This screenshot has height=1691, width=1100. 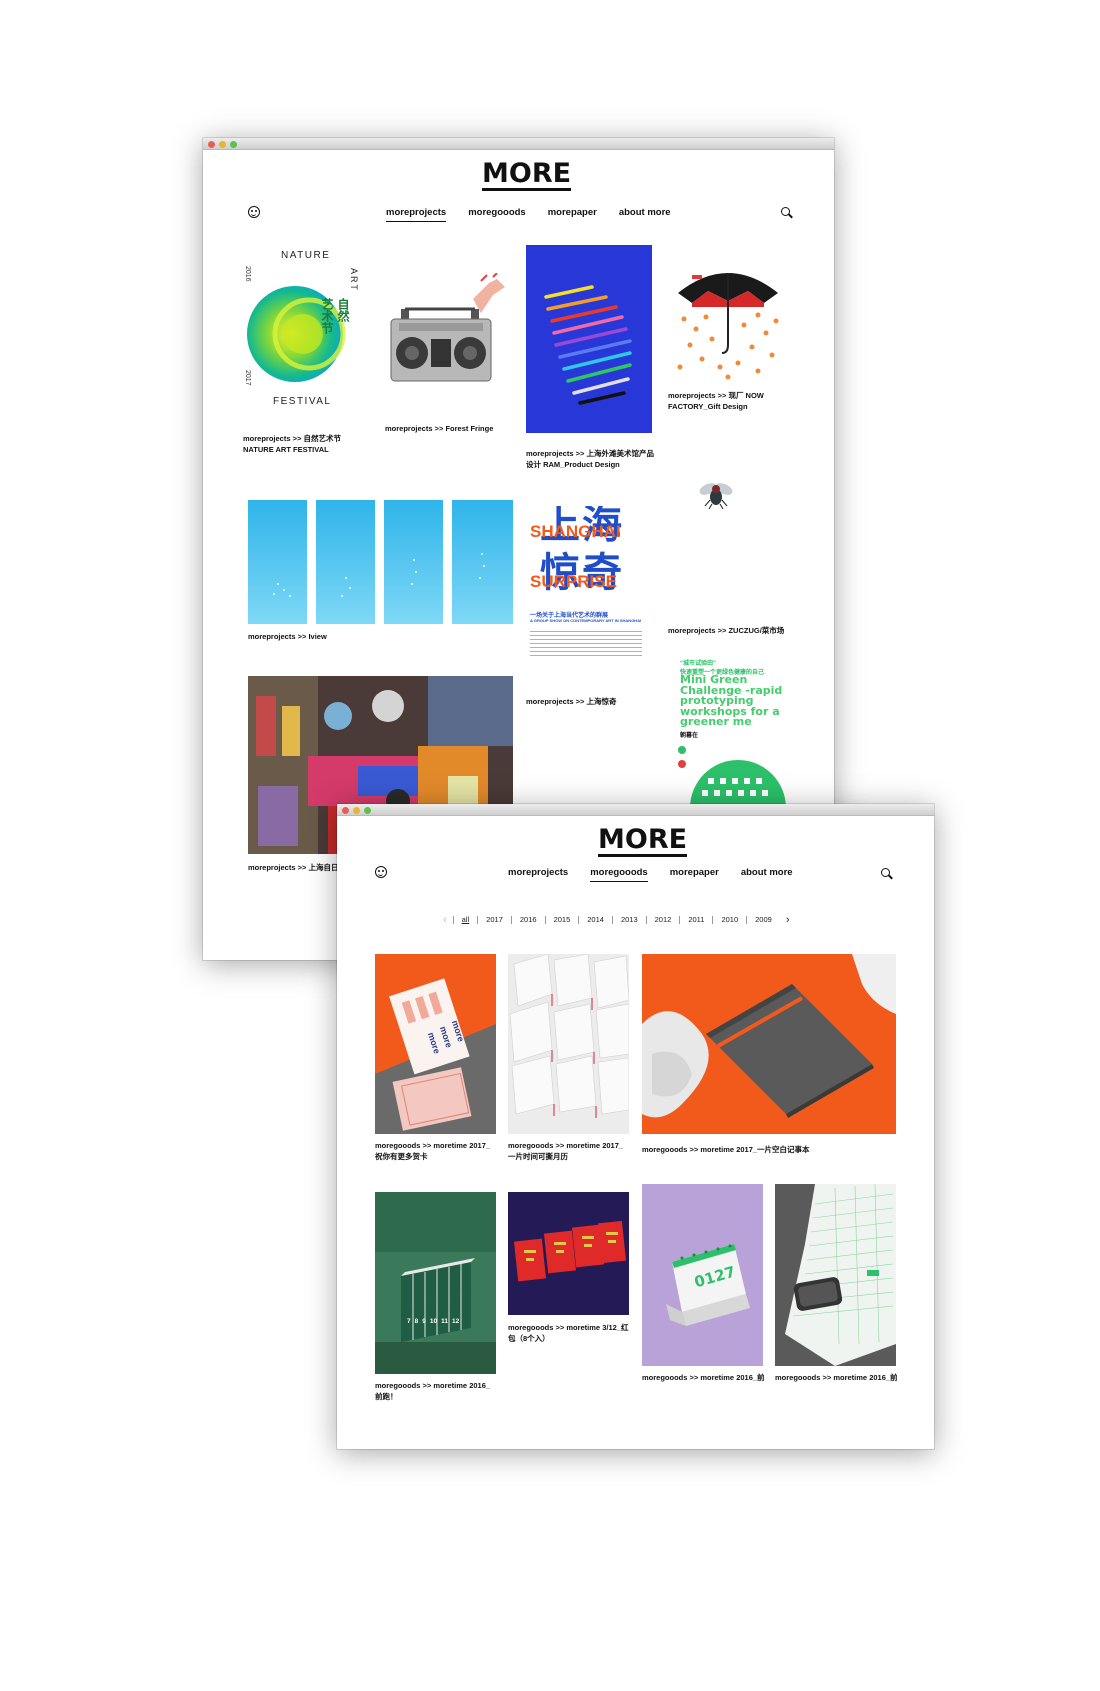 I want to click on zuczug-thumb, so click(x=716, y=495).